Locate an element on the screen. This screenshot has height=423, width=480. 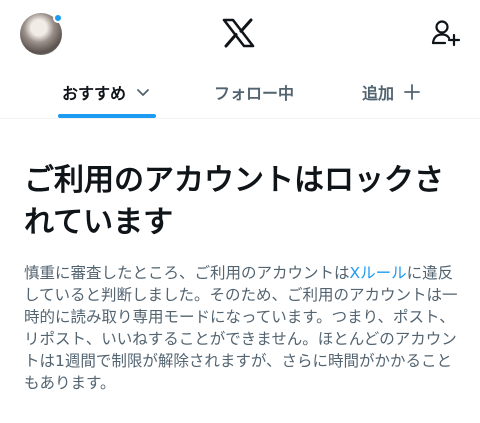
plus-icon is located at coordinates (412, 92).